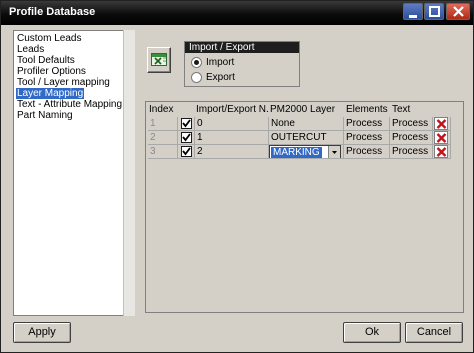 The height and width of the screenshot is (353, 474). I want to click on import-export-title: Import / Export, so click(242, 47).